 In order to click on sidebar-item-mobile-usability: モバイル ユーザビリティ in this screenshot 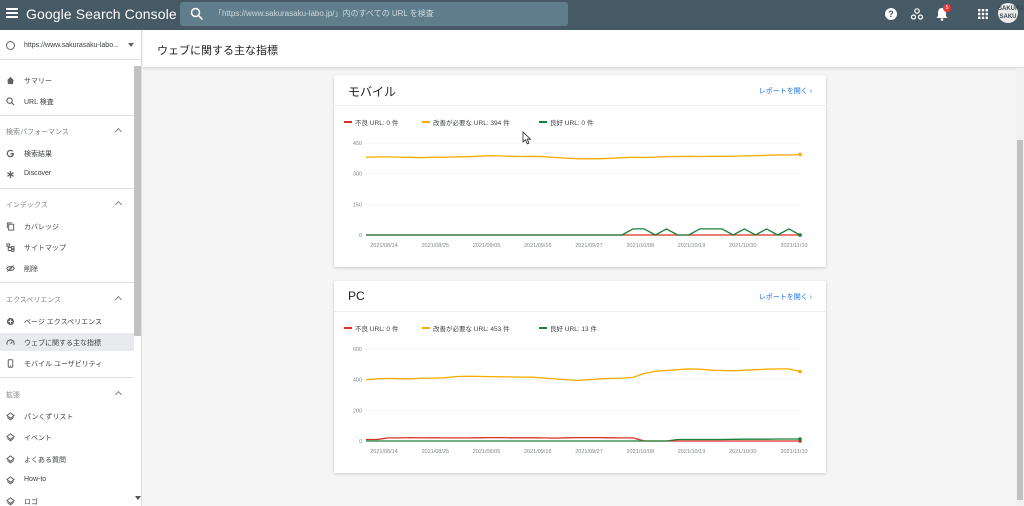, I will do `click(67, 363)`.